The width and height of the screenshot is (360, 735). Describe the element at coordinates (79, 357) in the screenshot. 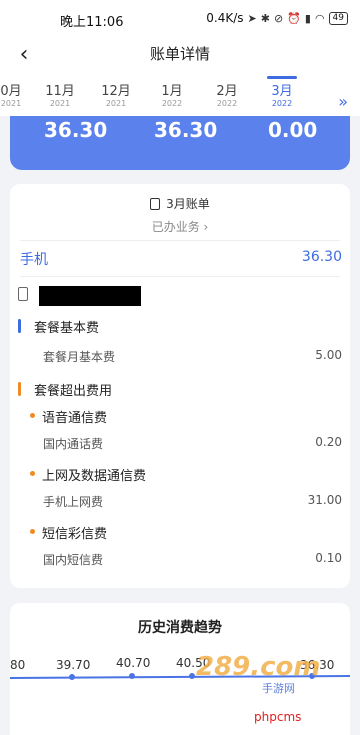

I see `fee-item-label: 套餐月基本费` at that location.